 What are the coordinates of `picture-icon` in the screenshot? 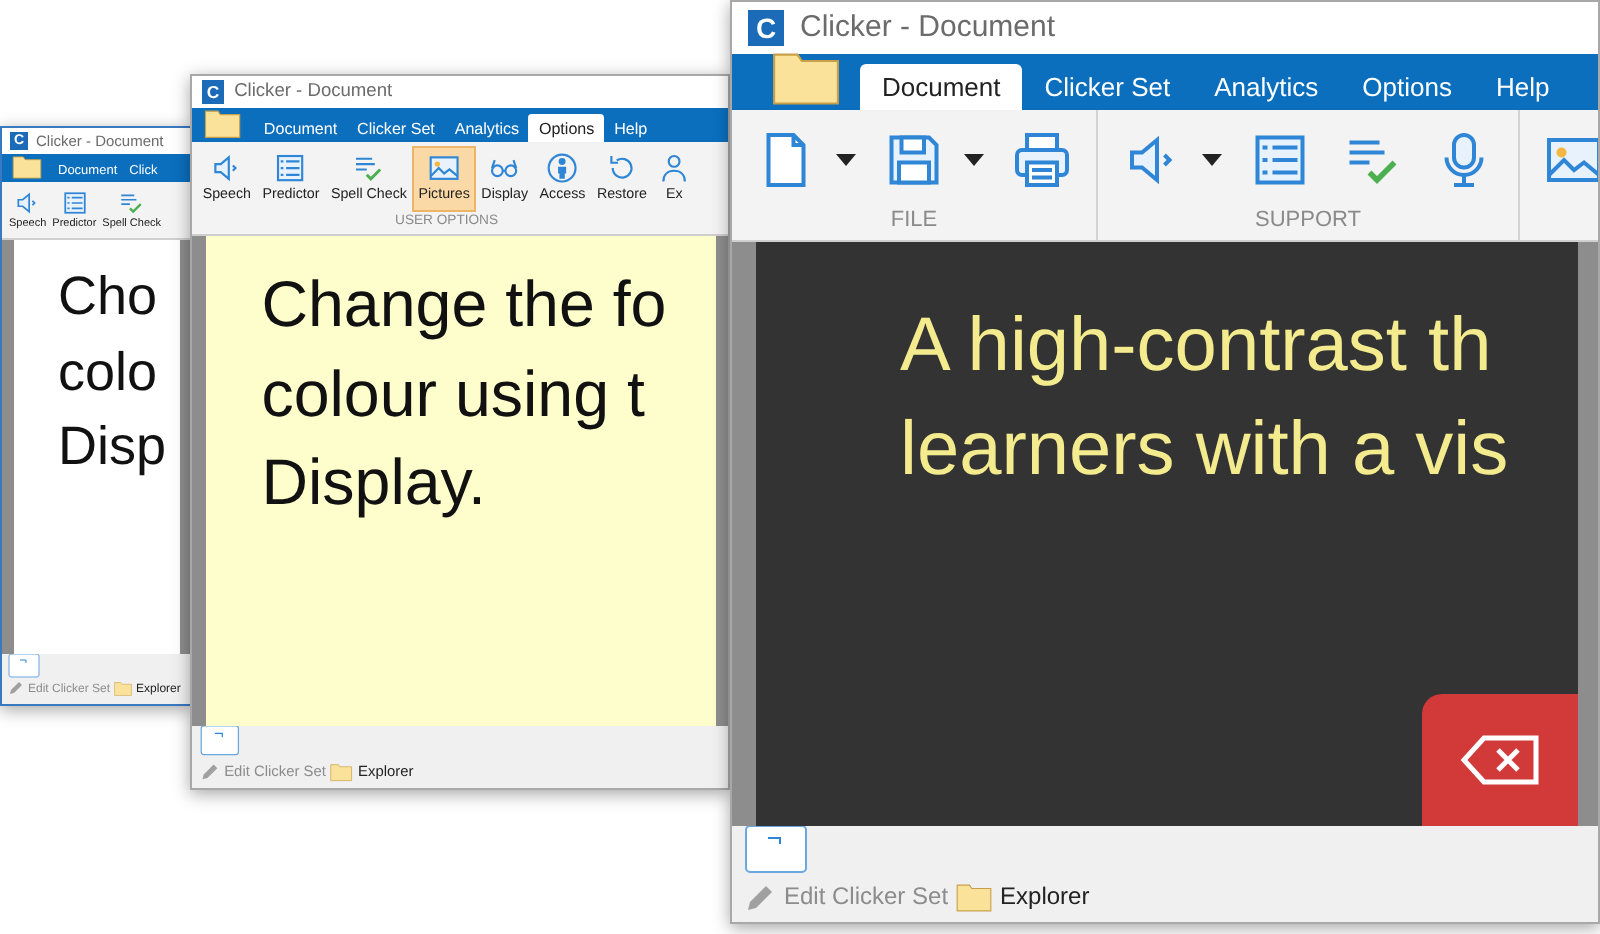 It's located at (444, 168).